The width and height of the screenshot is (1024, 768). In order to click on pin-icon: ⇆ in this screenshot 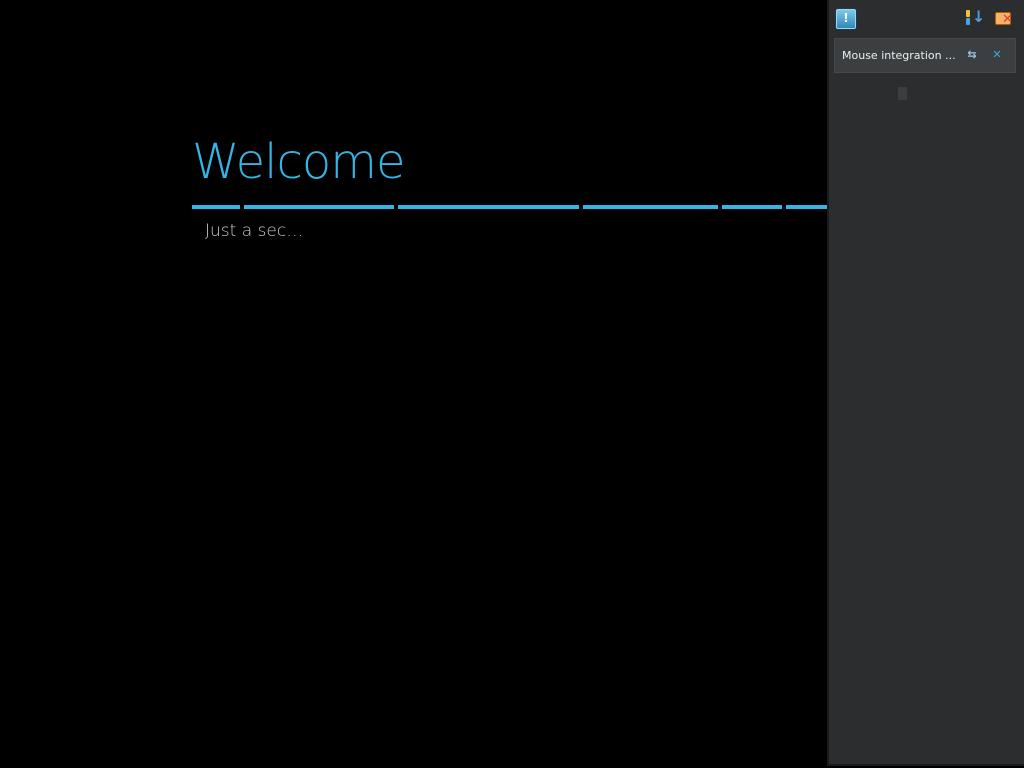, I will do `click(972, 55)`.